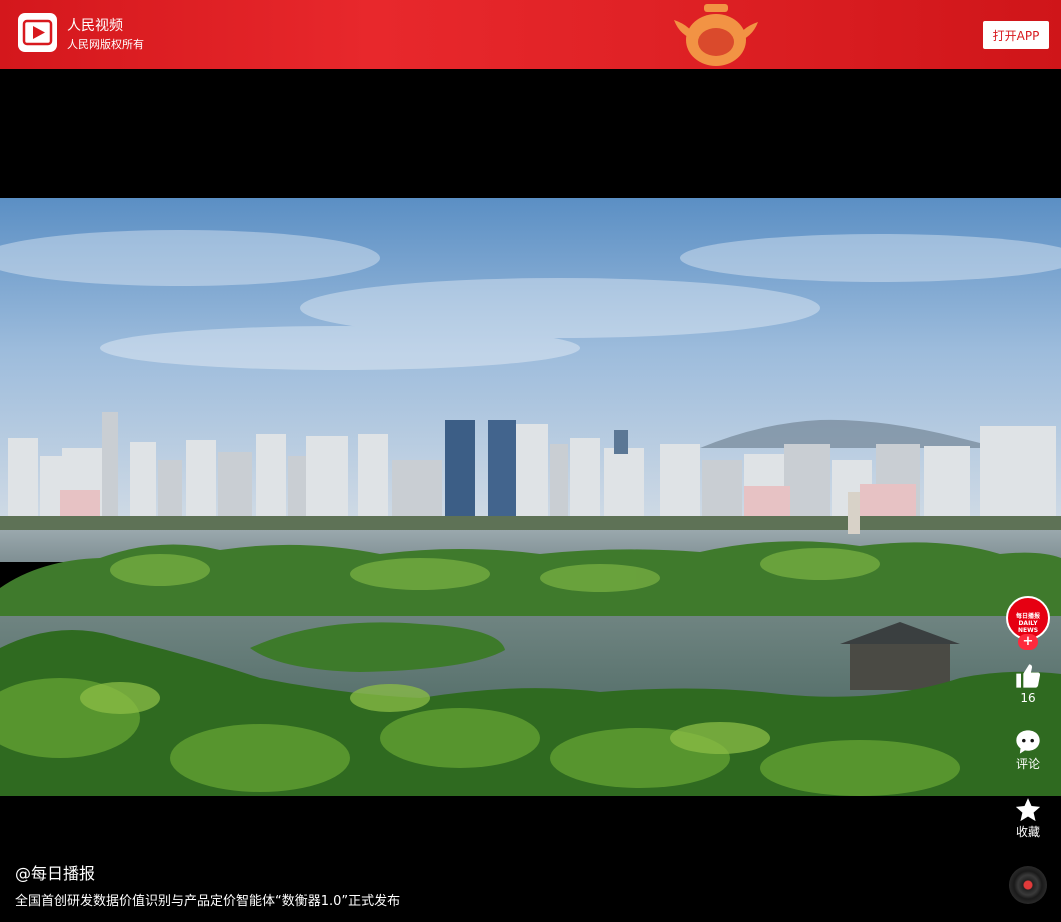 The width and height of the screenshot is (1061, 922). I want to click on like-button: 16, so click(1028, 684).